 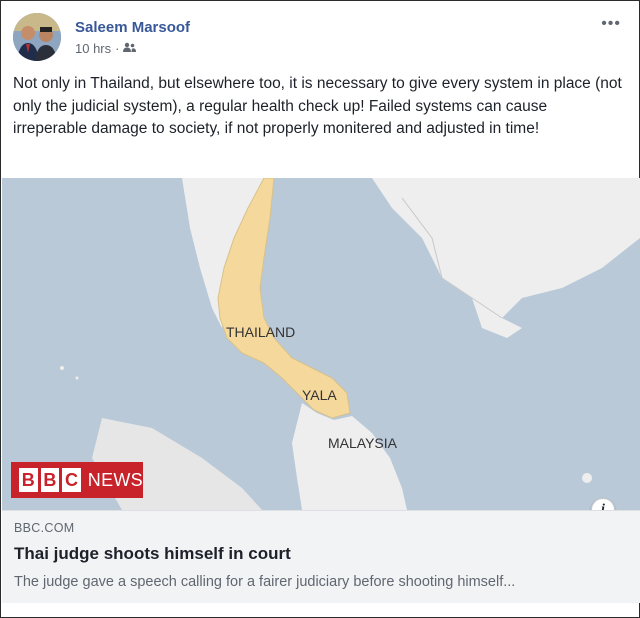 I want to click on bbc-news-logo: B B C NEWS, so click(x=77, y=480).